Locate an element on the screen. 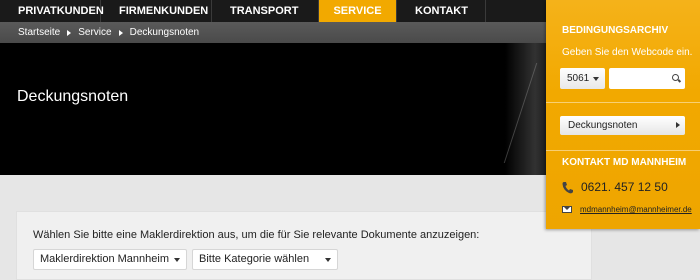 The image size is (700, 280). webcode-input is located at coordinates (647, 78).